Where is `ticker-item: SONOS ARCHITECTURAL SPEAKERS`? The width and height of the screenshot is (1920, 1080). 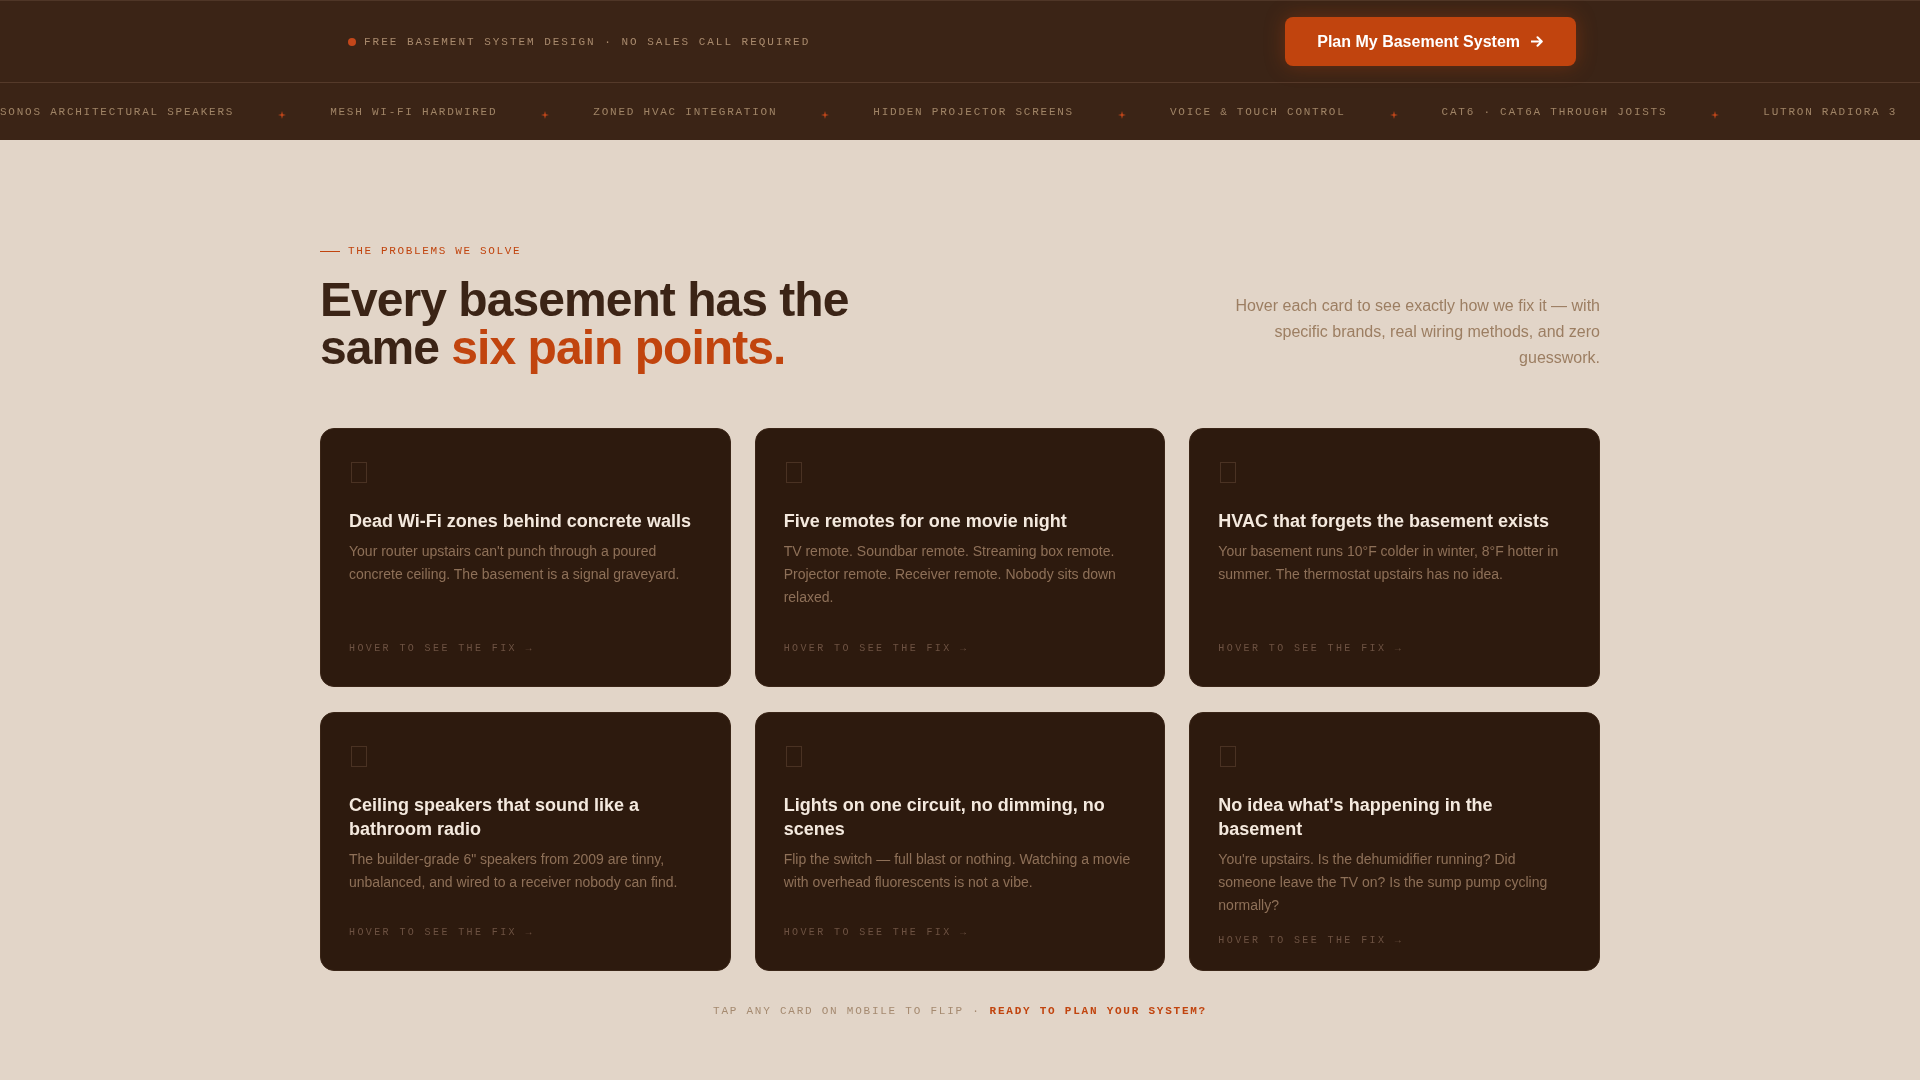
ticker-item: SONOS ARCHITECTURAL SPEAKERS is located at coordinates (117, 111).